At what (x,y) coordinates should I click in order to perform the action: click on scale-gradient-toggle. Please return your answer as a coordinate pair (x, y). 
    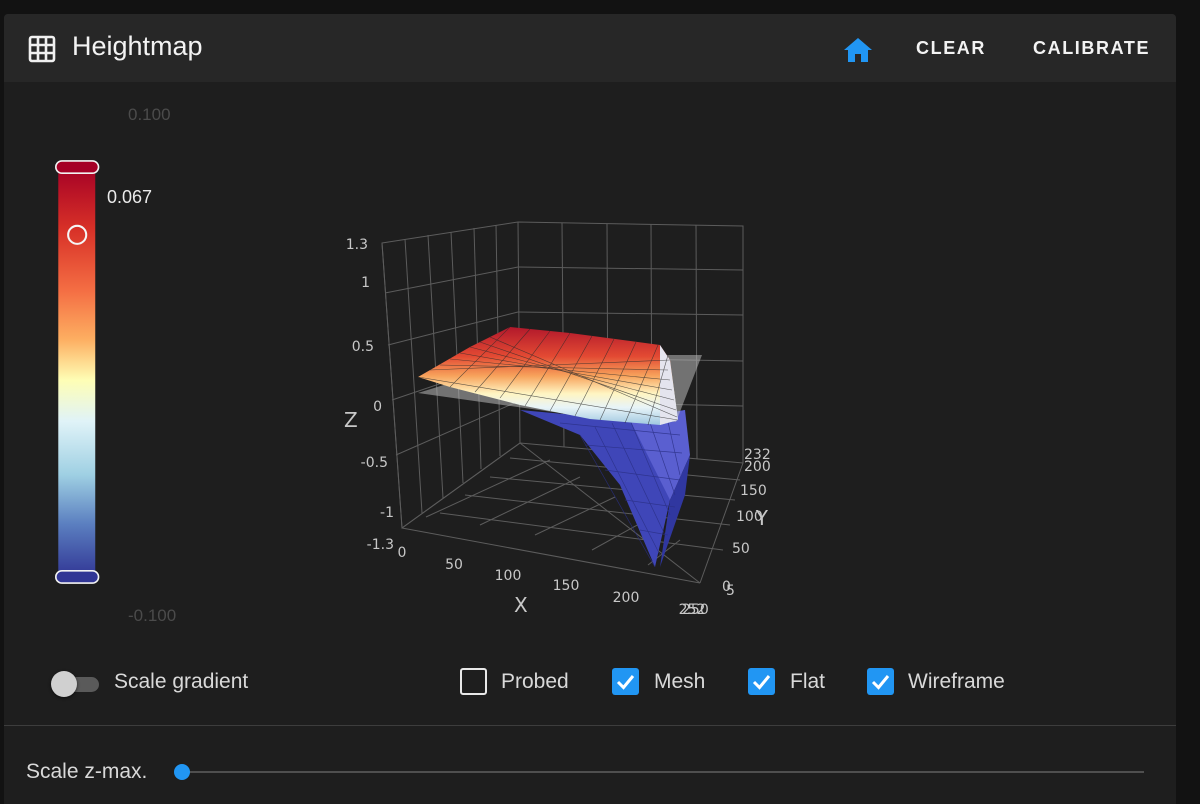
    Looking at the image, I should click on (79, 684).